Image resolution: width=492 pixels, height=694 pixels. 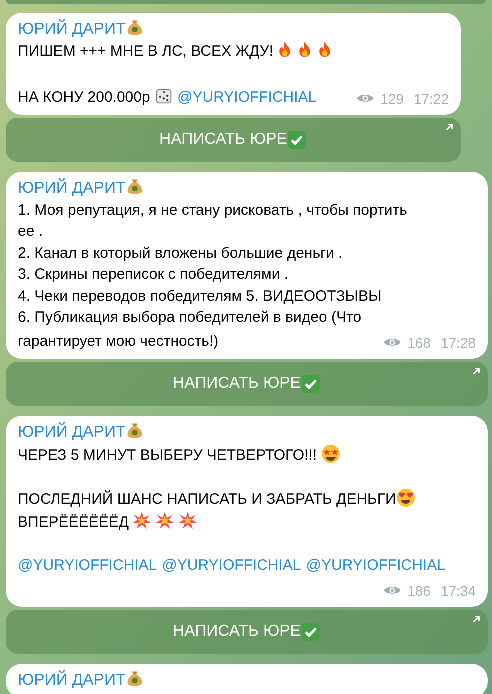 What do you see at coordinates (180, 254) in the screenshot?
I see `message-text: 2. Канал в который вложены большие деньги .` at bounding box center [180, 254].